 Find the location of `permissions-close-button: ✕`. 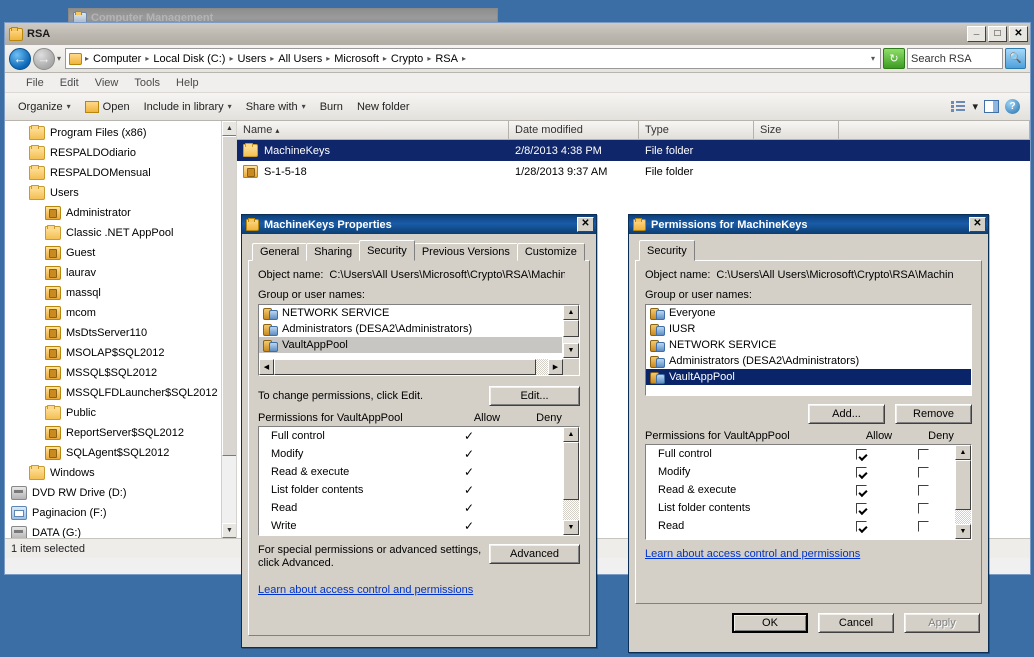

permissions-close-button: ✕ is located at coordinates (977, 224).